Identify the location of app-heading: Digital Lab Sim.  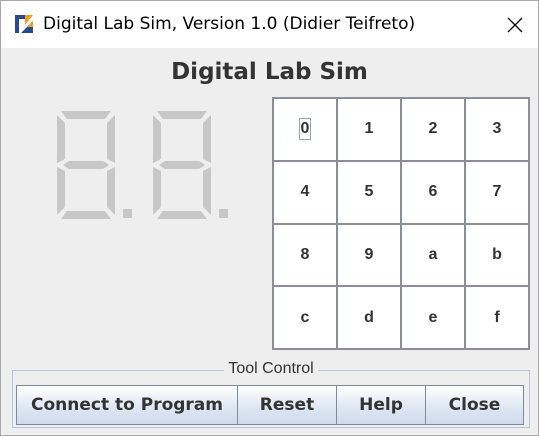
(269, 72).